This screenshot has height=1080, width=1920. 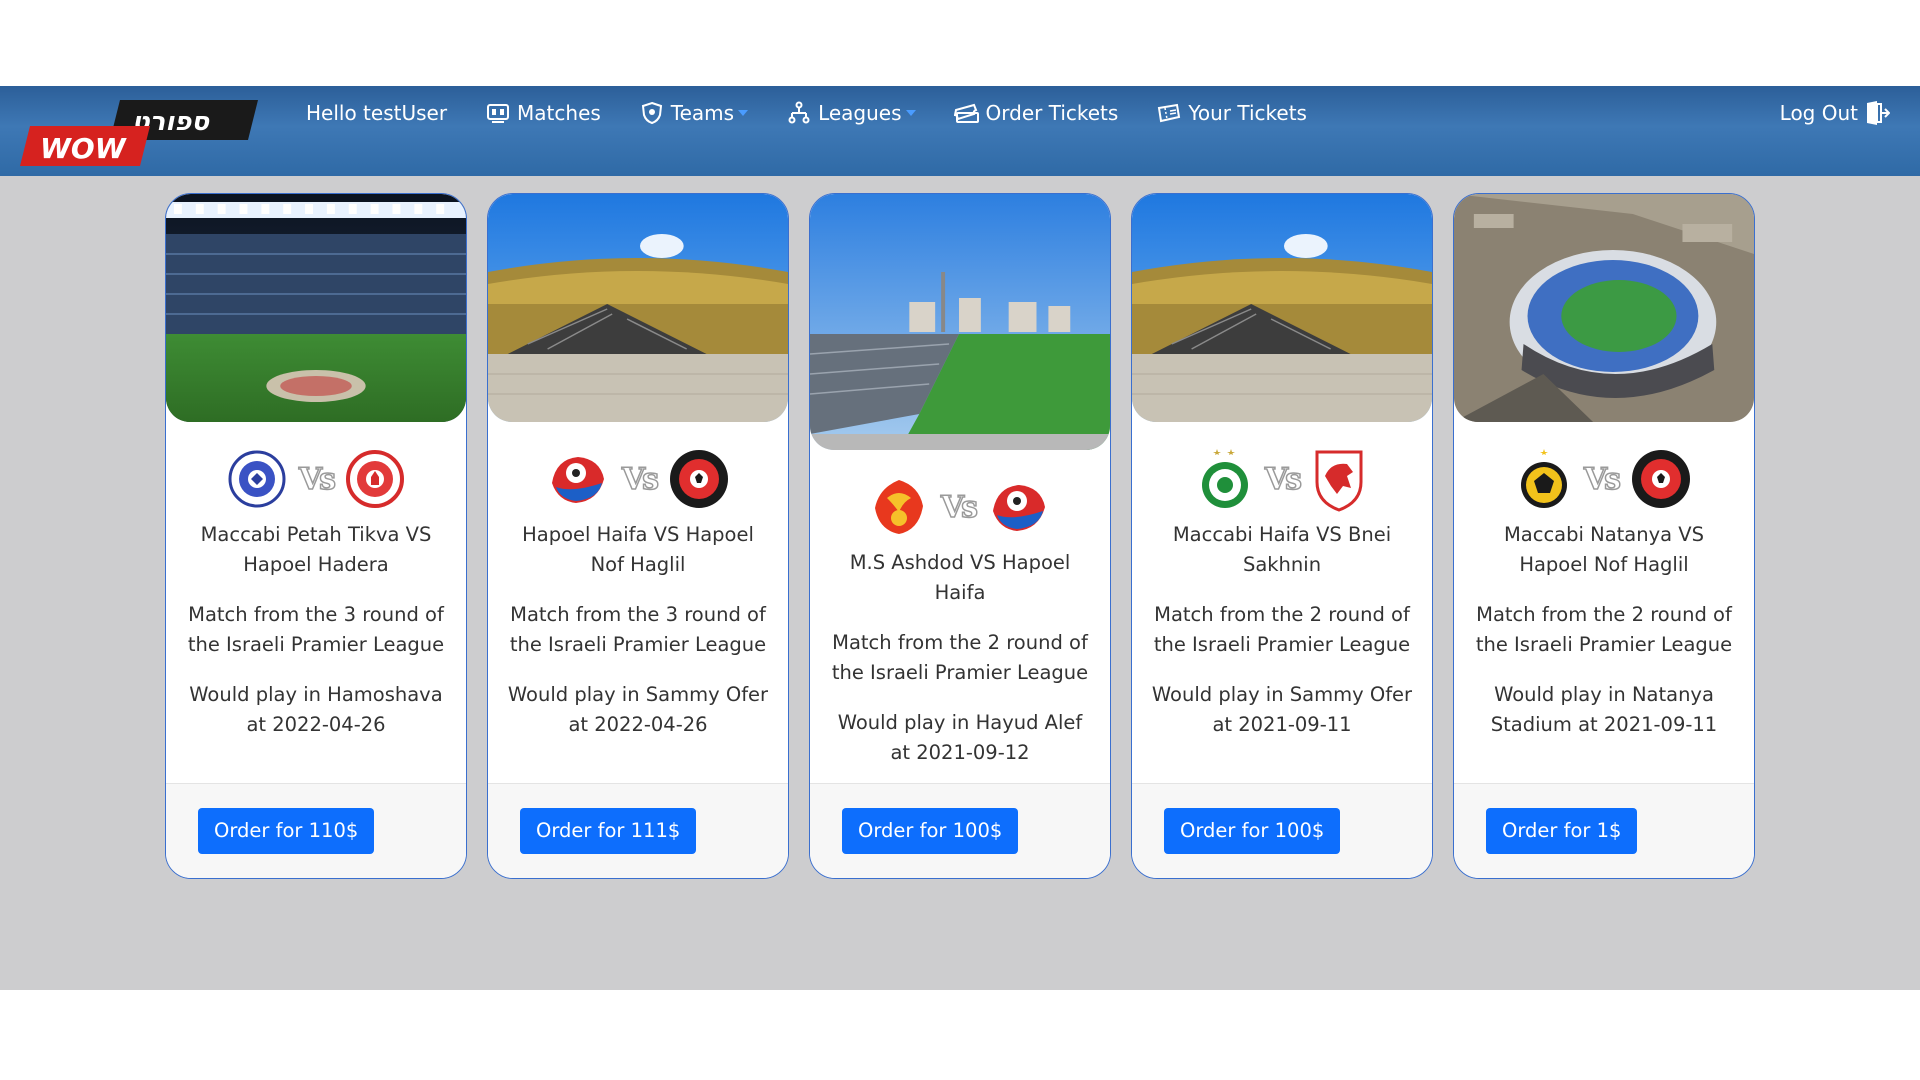 What do you see at coordinates (960, 737) in the screenshot?
I see `match-venue: Would play in Hayud Alef at 2021-09-12` at bounding box center [960, 737].